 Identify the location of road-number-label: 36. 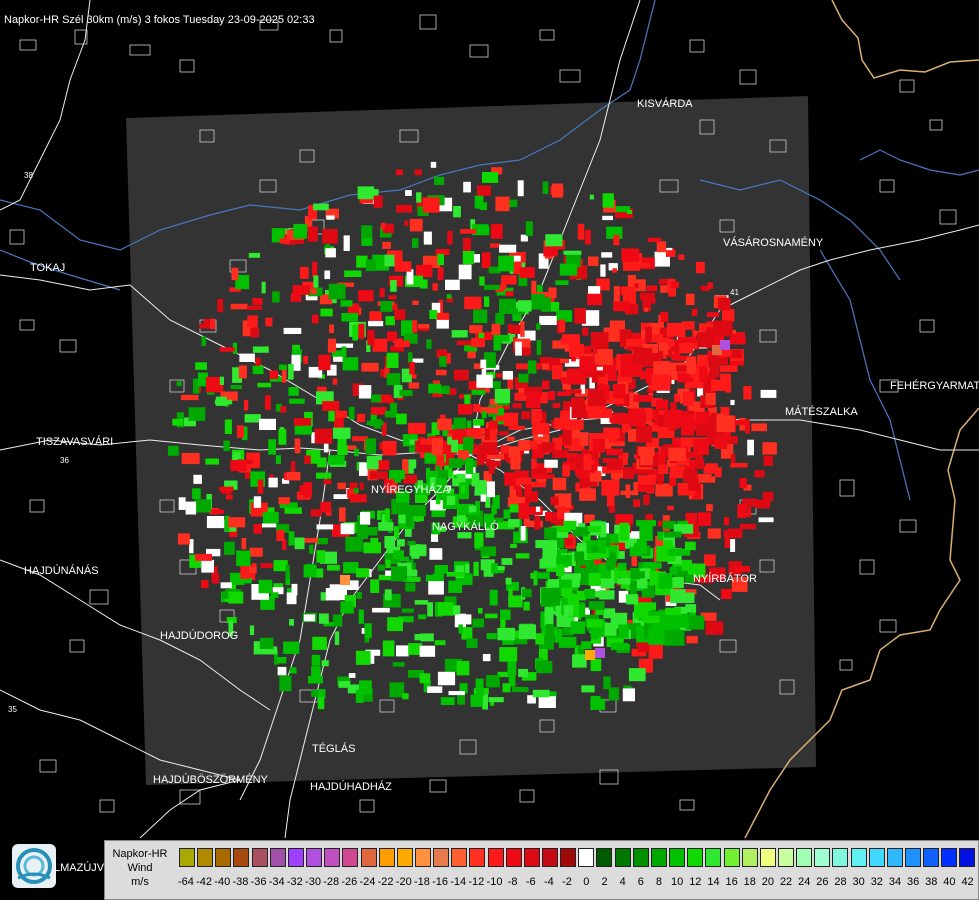
(64, 460).